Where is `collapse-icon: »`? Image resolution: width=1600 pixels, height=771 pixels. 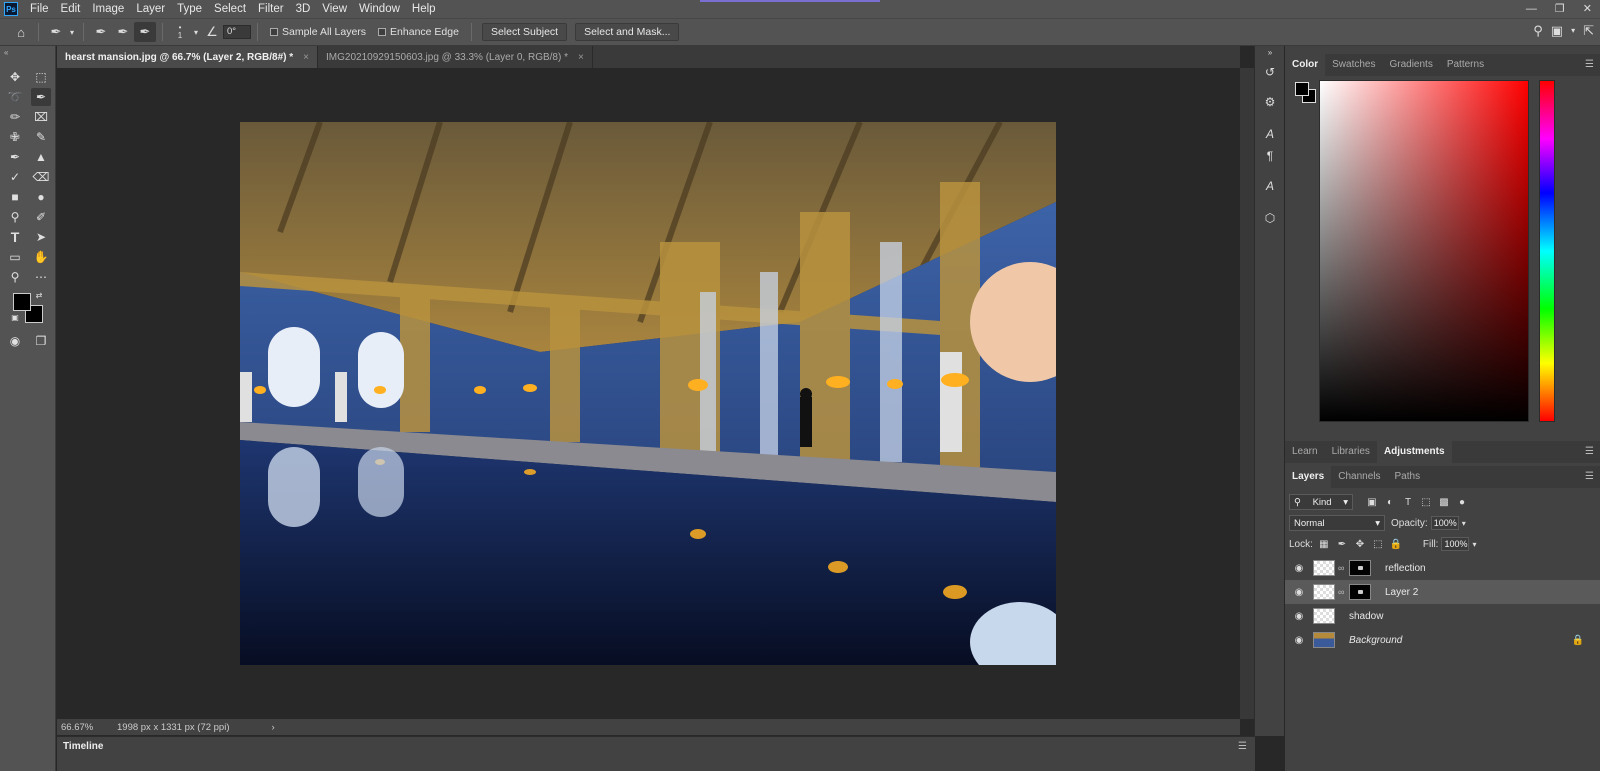
collapse-icon: » is located at coordinates (1270, 52).